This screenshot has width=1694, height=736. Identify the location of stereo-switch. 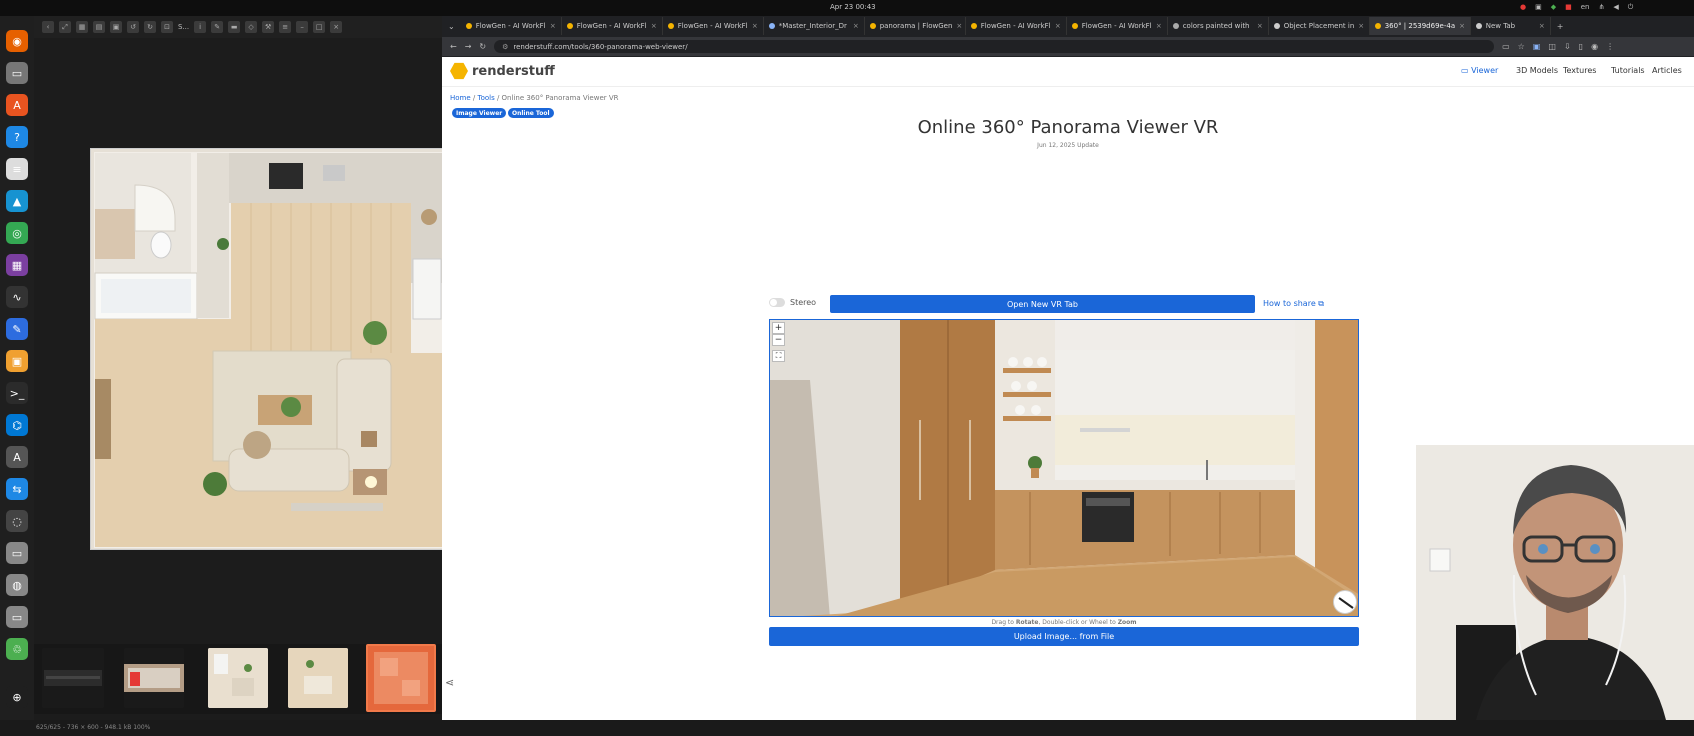
(777, 302).